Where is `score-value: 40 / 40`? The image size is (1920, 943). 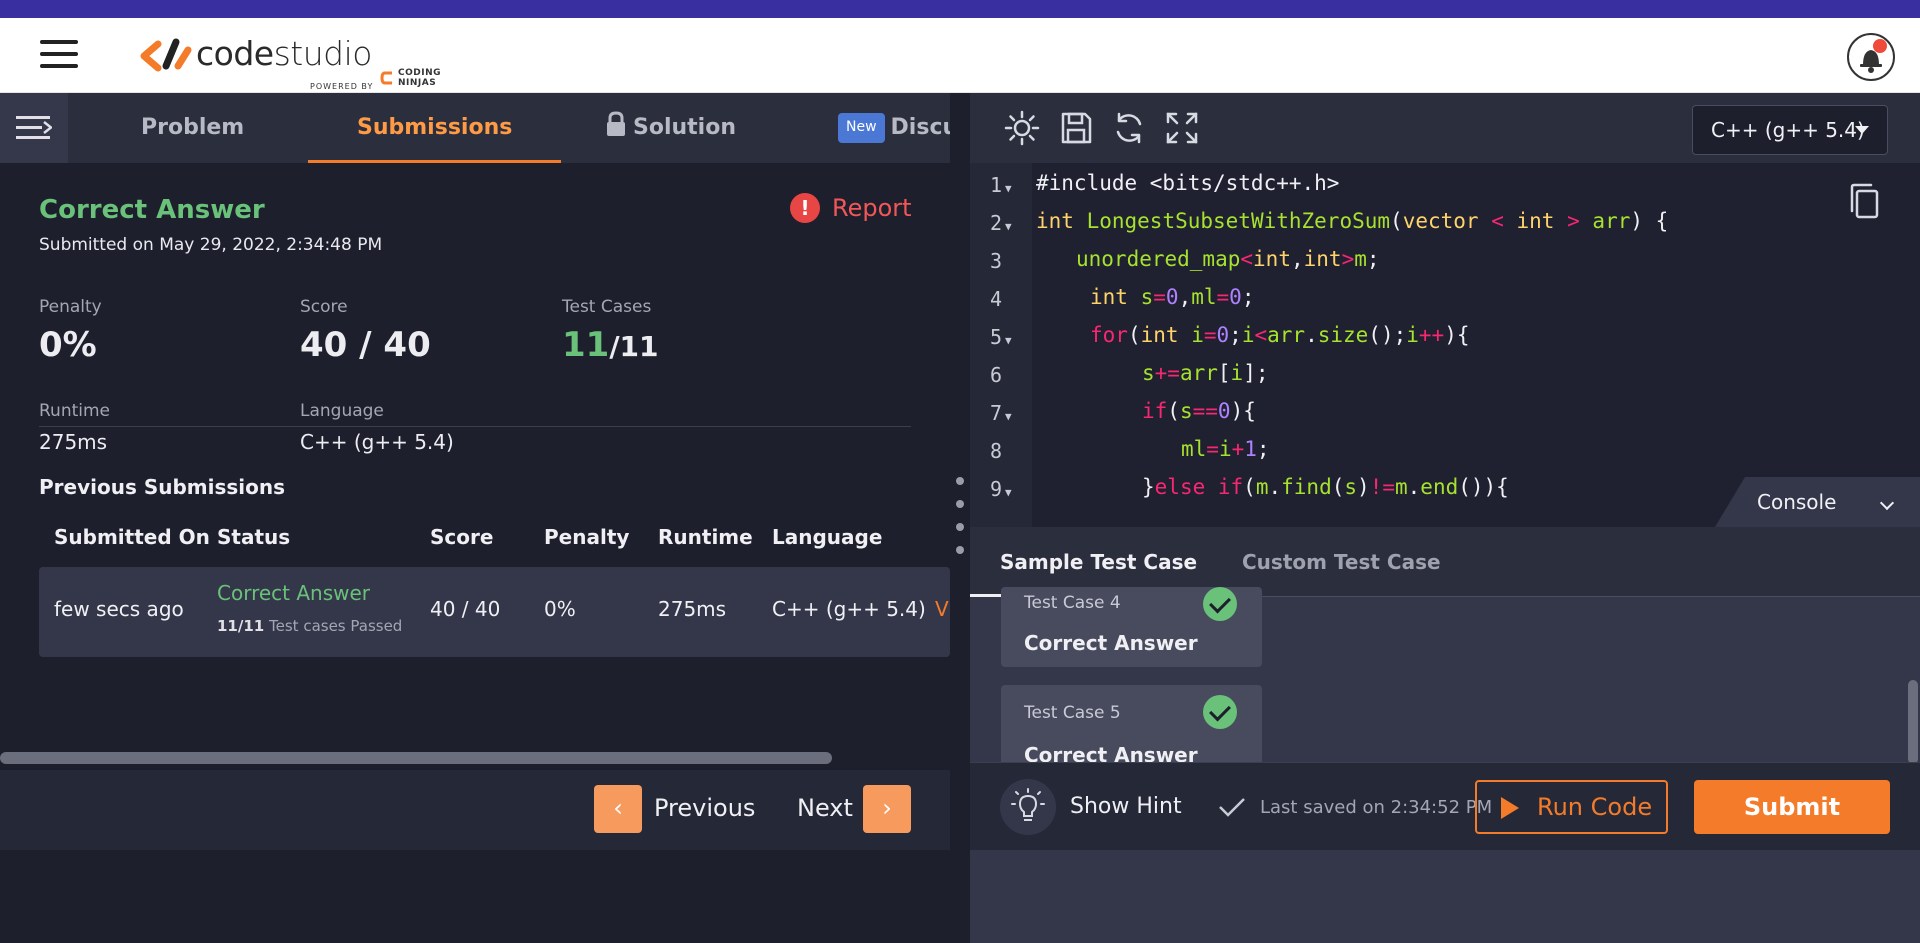
score-value: 40 / 40 is located at coordinates (365, 345).